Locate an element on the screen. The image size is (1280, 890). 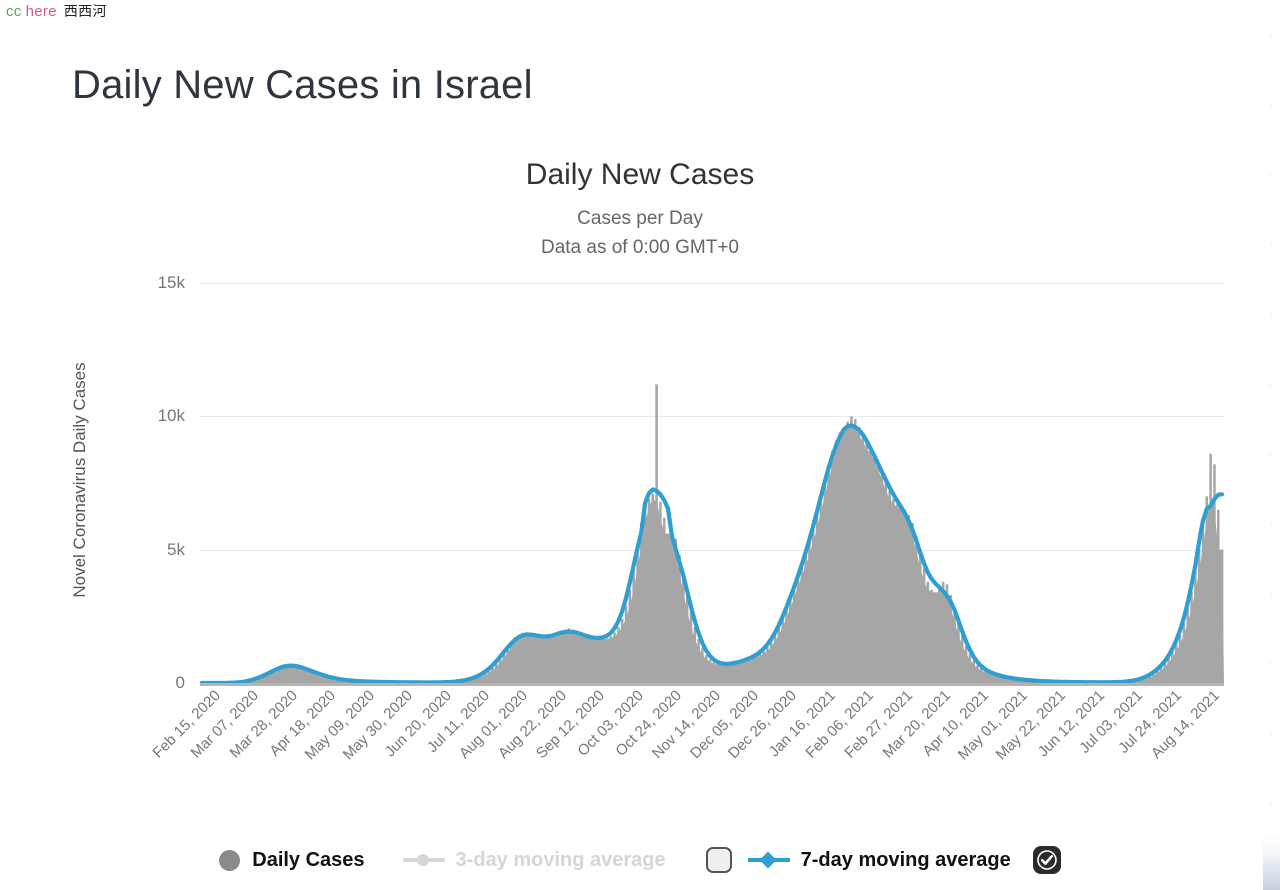
y-tick-10k: 10k is located at coordinates (171, 415).